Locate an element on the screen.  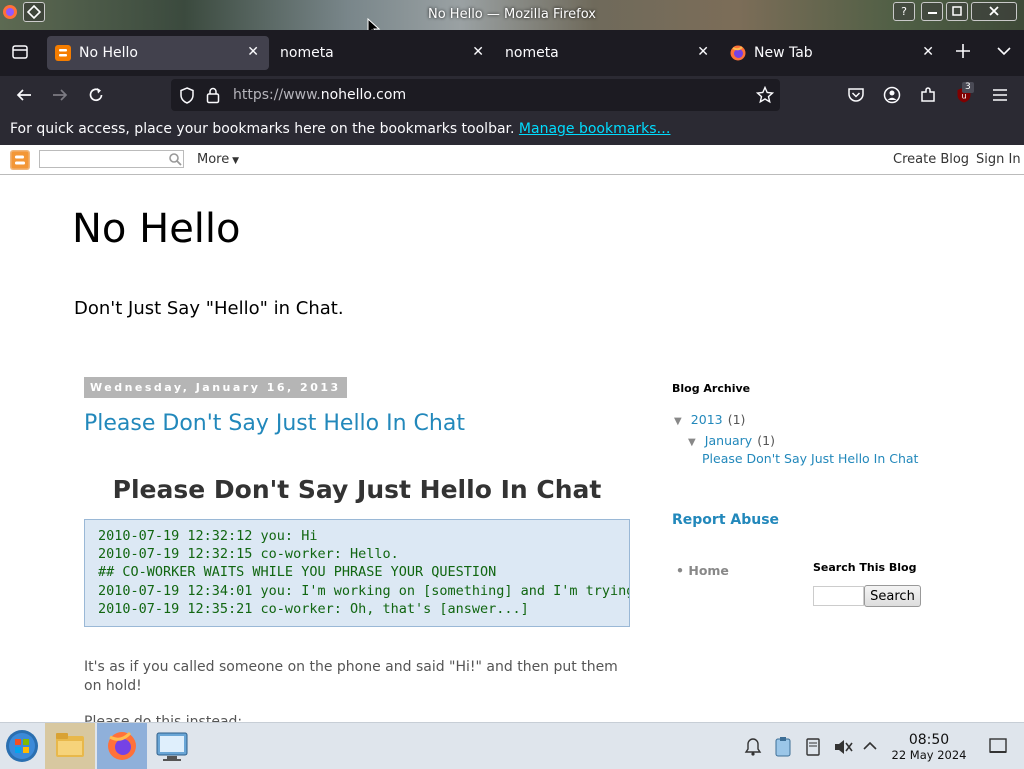
magnifier-icon is located at coordinates (175, 159).